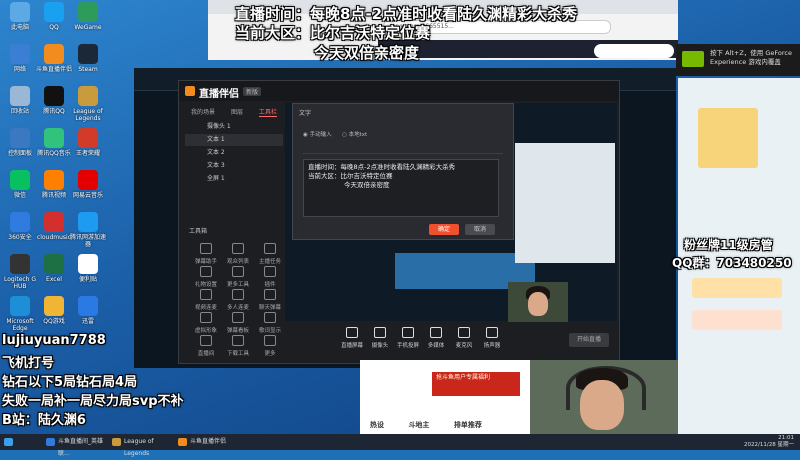 The image size is (800, 460). Describe the element at coordinates (492, 338) in the screenshot. I see `source-button: 扬声器` at that location.